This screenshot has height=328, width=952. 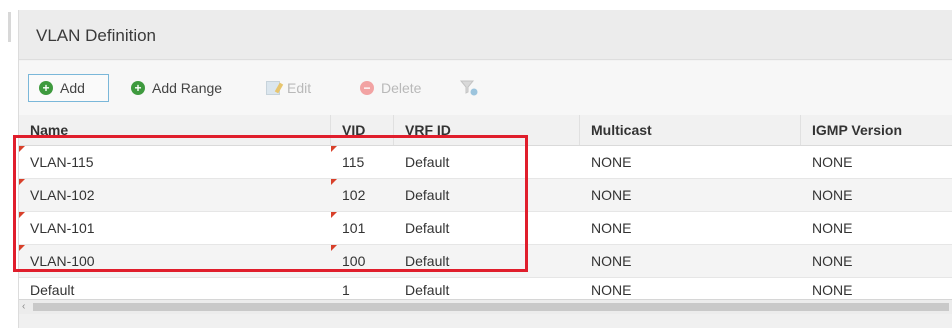 I want to click on column-header-vid: VID, so click(x=362, y=130).